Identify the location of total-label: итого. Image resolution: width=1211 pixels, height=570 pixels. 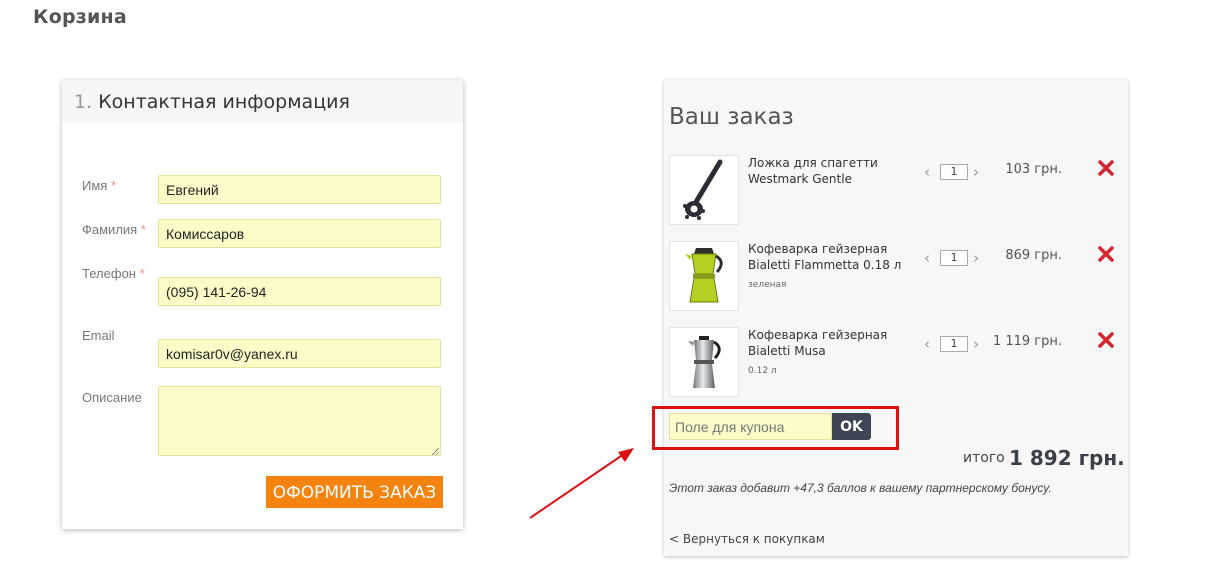
(984, 458).